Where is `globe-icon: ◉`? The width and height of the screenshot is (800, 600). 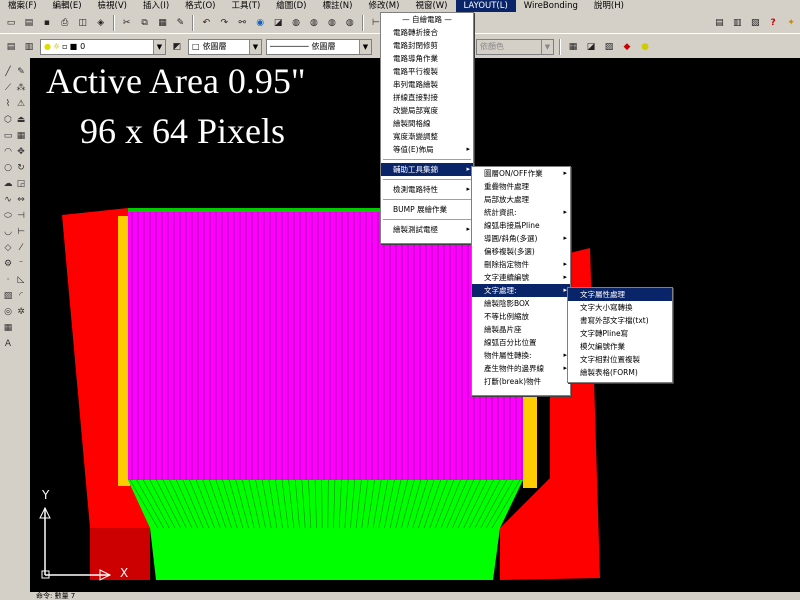
globe-icon: ◉ is located at coordinates (260, 22).